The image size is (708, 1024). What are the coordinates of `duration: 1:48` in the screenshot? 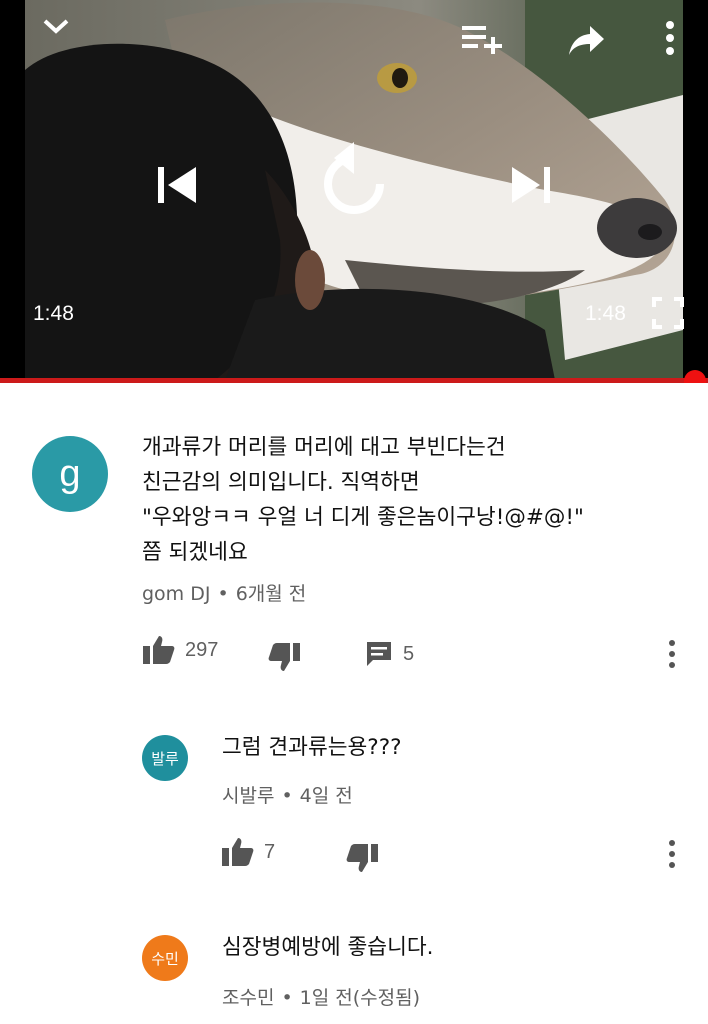 It's located at (605, 313).